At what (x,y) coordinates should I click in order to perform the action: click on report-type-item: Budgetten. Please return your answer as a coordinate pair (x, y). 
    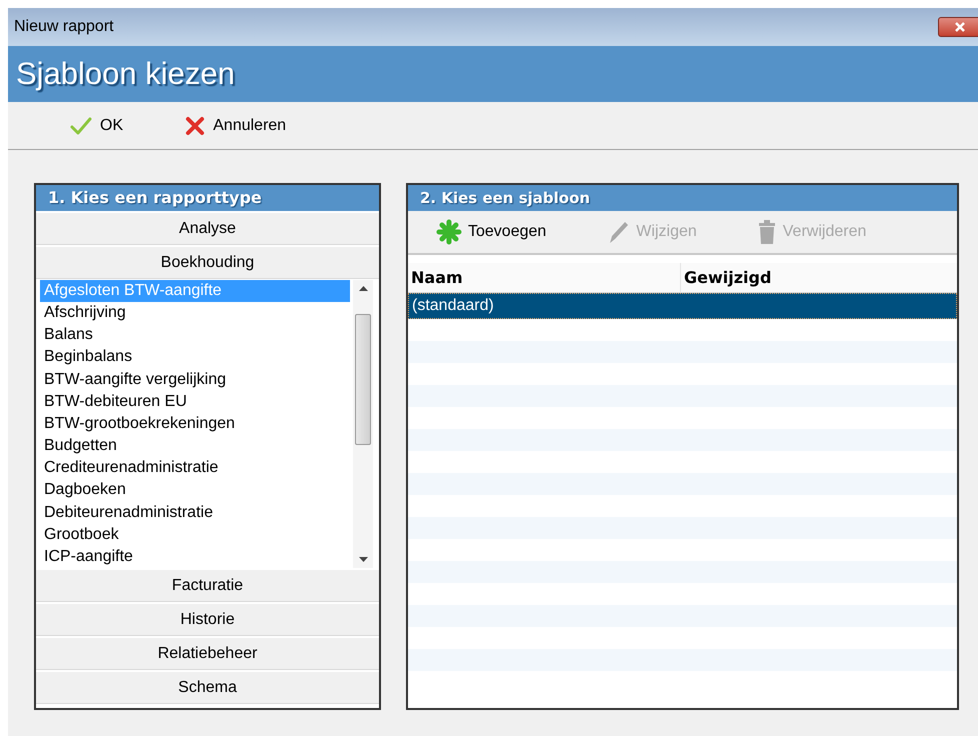
    Looking at the image, I should click on (195, 446).